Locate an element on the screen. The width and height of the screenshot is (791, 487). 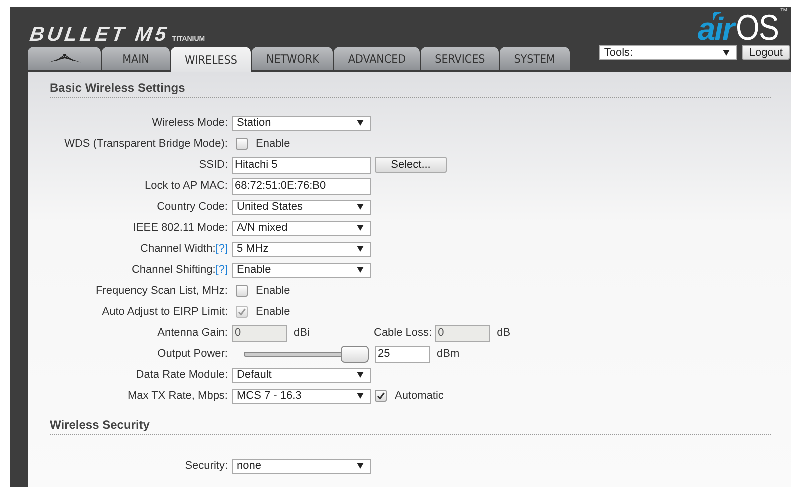
dropdown: 5 MHz is located at coordinates (301, 249).